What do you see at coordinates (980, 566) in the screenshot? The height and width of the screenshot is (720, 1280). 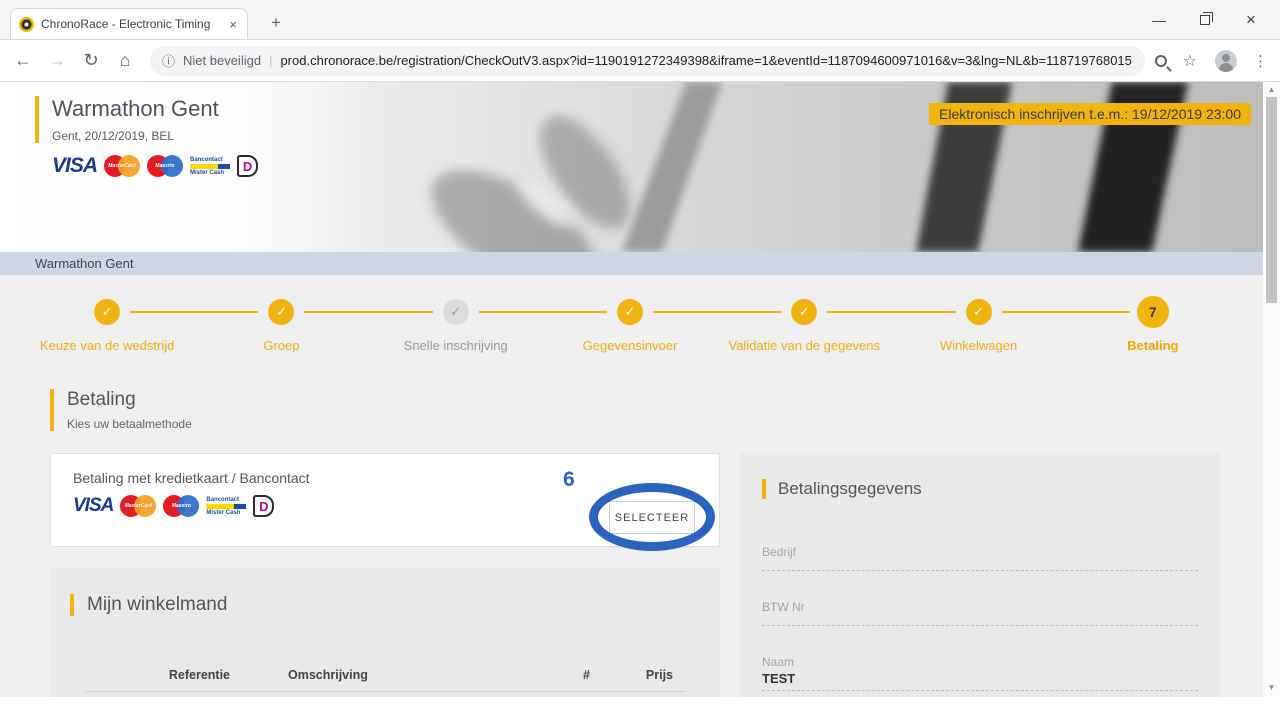 I see `bedrijf-input` at bounding box center [980, 566].